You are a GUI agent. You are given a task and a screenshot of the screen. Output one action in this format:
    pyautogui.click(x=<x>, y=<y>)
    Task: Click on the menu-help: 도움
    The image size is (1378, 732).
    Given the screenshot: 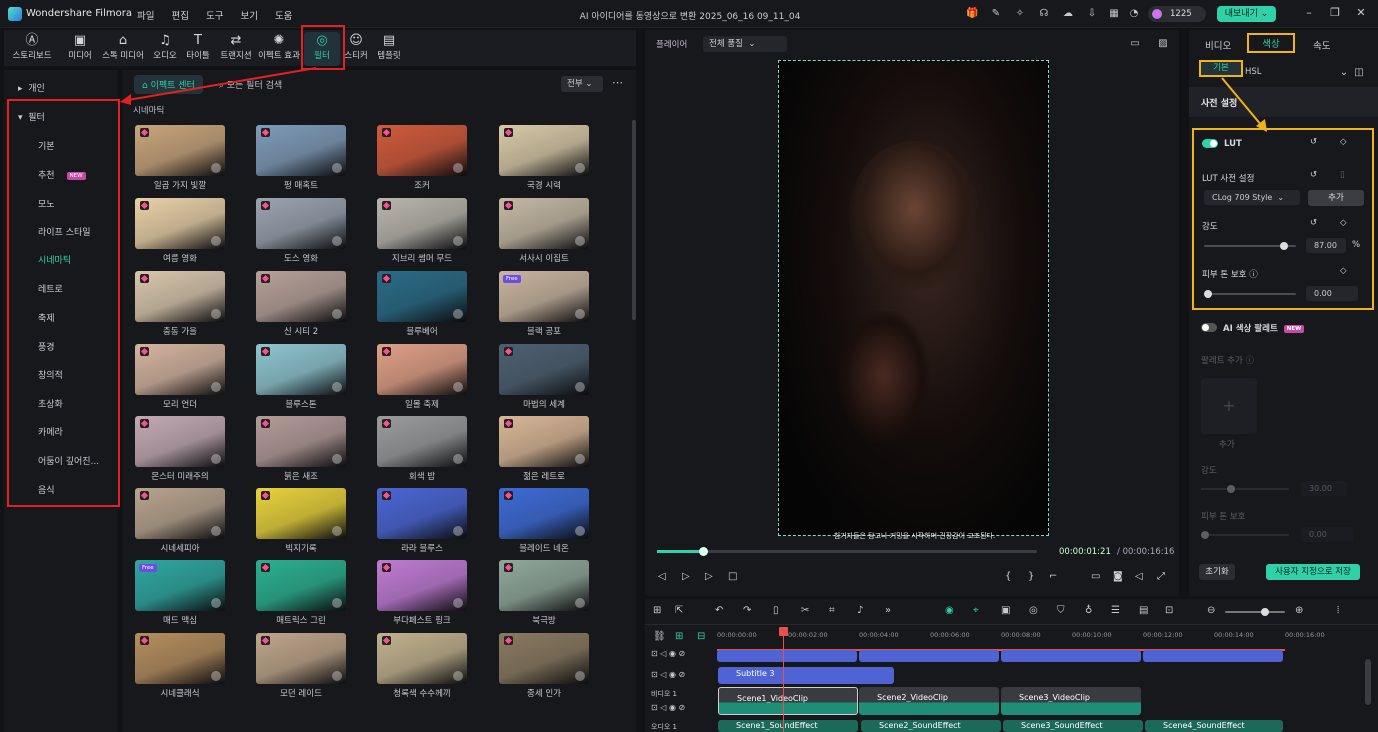 What is the action you would take?
    pyautogui.click(x=283, y=15)
    